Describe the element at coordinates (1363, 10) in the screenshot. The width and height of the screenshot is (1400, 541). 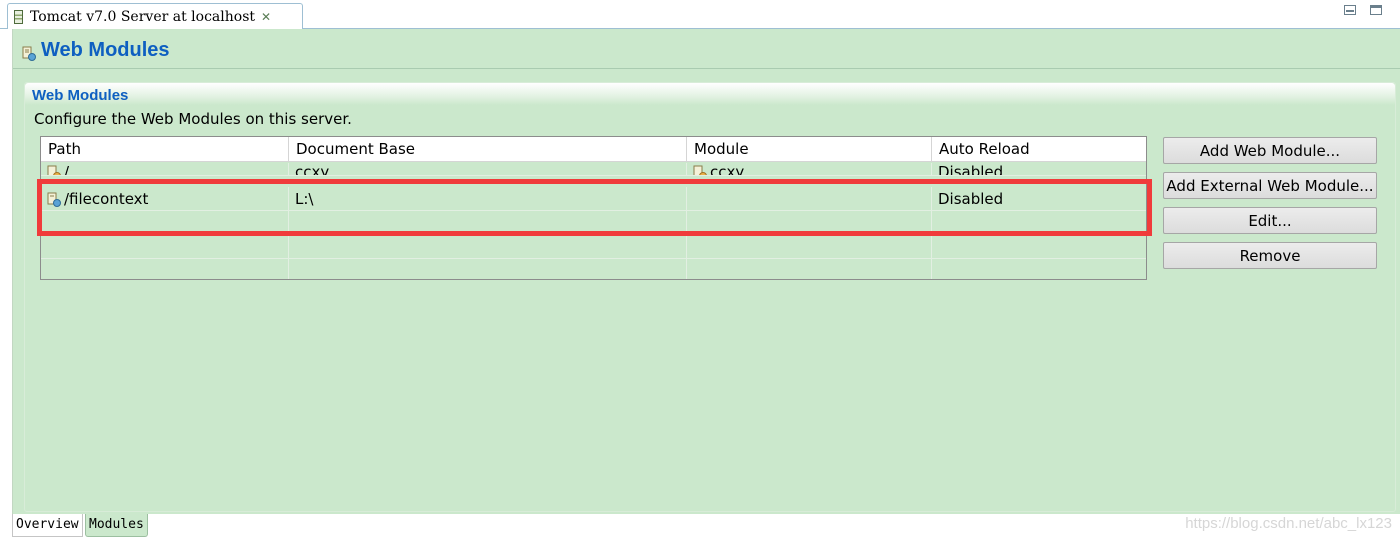
I see `window-controls` at that location.